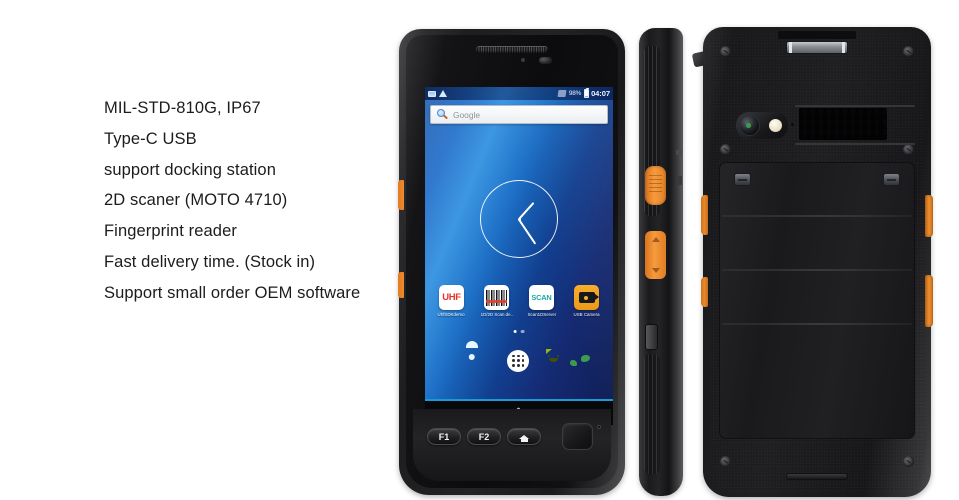 The width and height of the screenshot is (959, 500). Describe the element at coordinates (545, 60) in the screenshot. I see `front-camera-icon` at that location.